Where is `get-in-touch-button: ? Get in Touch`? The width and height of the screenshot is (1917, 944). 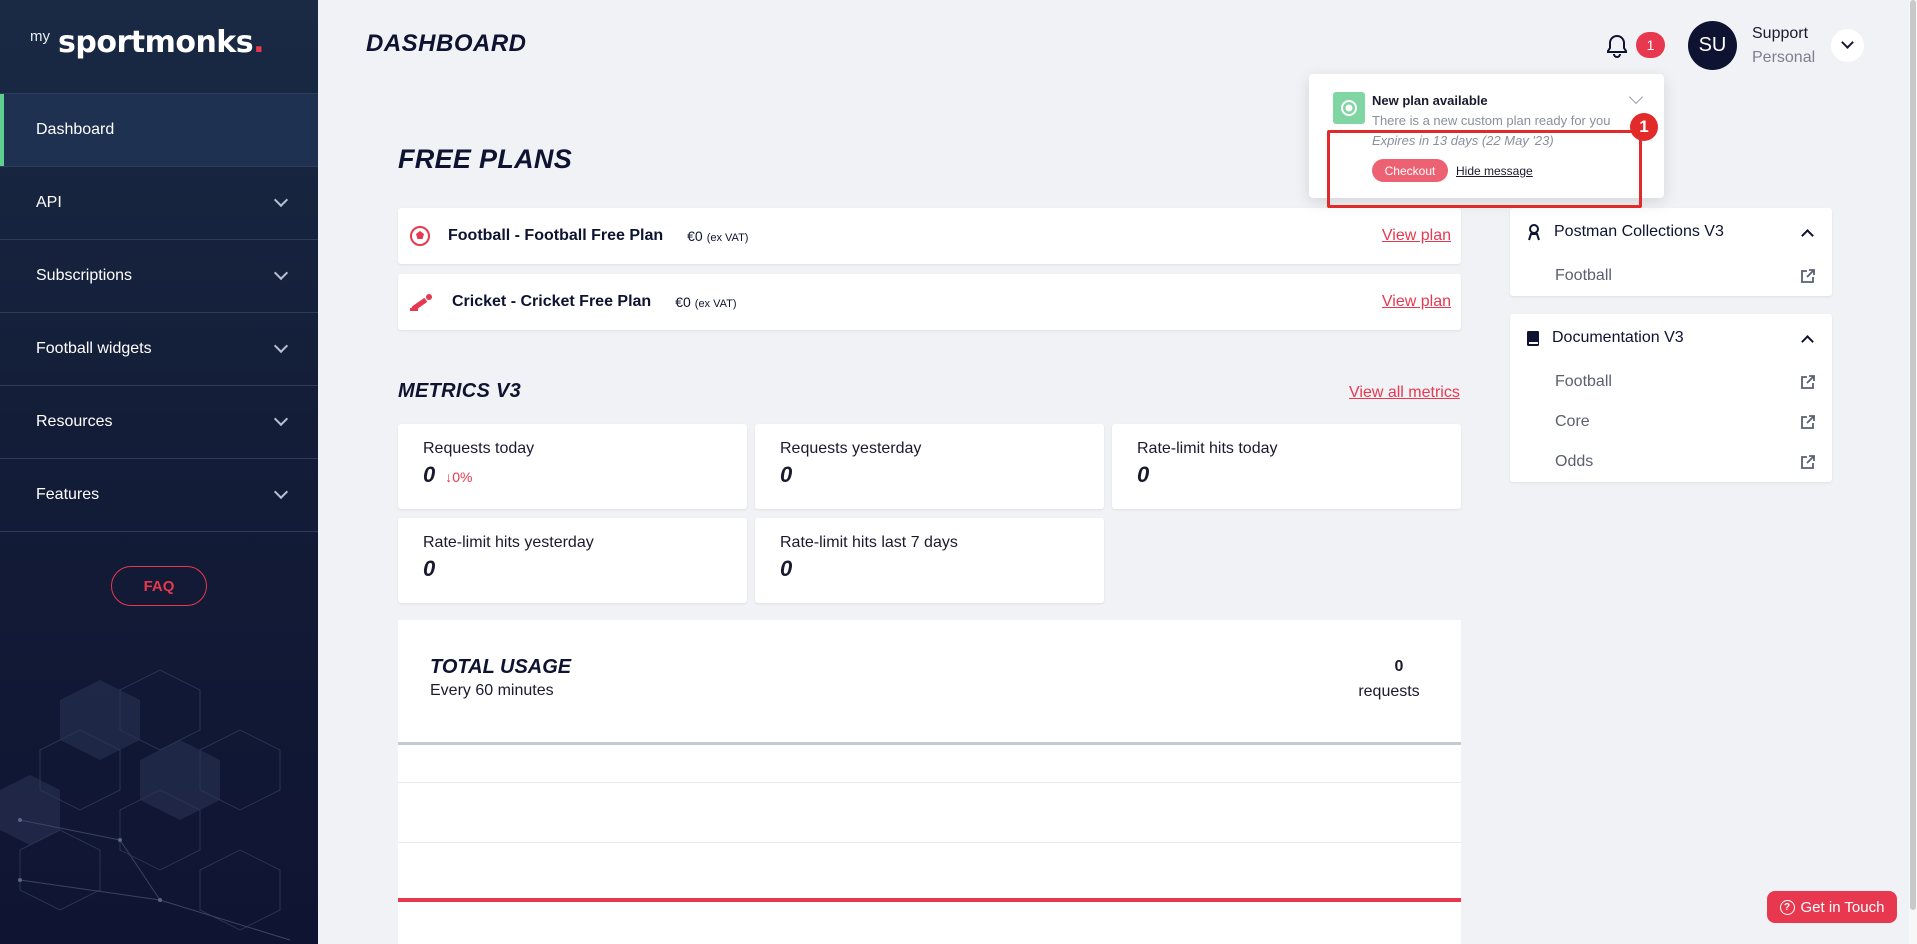
get-in-touch-button: ? Get in Touch is located at coordinates (1832, 907).